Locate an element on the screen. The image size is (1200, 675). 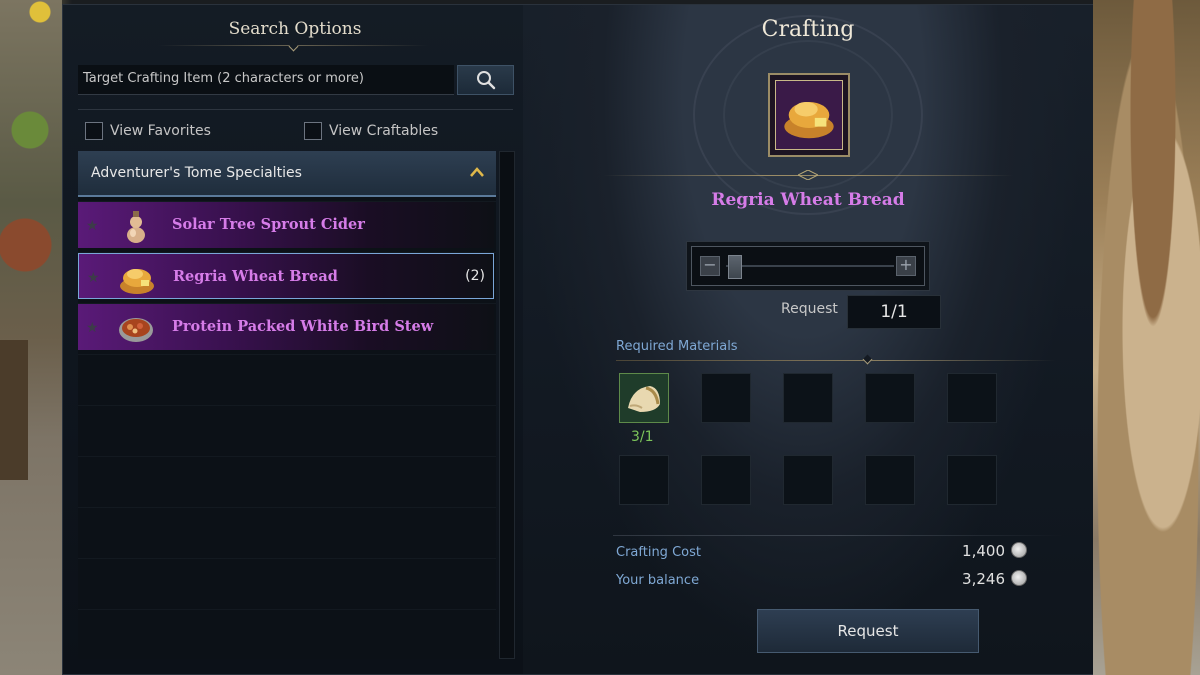
slider-thumb is located at coordinates (735, 267).